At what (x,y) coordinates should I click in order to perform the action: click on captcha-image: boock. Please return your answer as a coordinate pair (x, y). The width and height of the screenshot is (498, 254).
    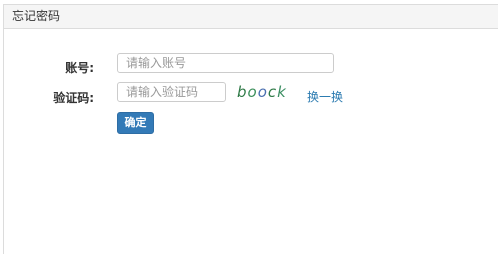
    Looking at the image, I should click on (262, 92).